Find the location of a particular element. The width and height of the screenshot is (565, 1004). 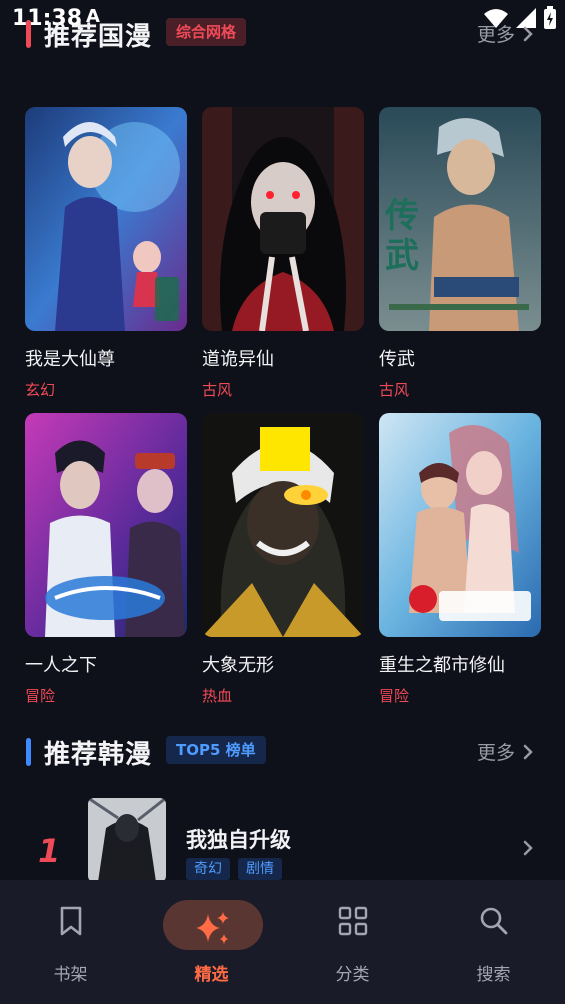

section-header-hanman: 推荐韩漫 TOP5 榜单 更多 is located at coordinates (282, 752).